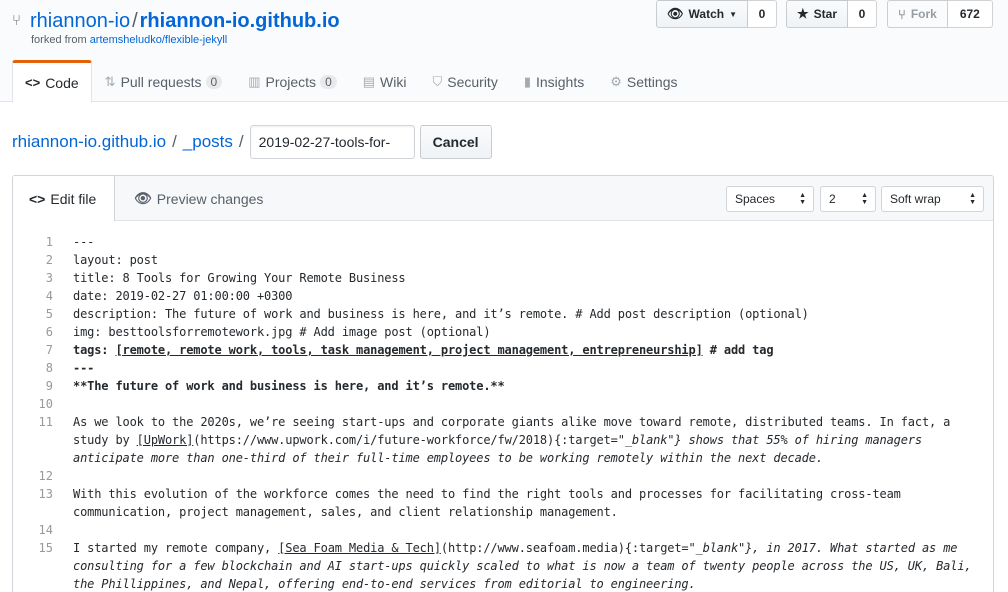  What do you see at coordinates (848, 199) in the screenshot?
I see `indent-size-select: 2 ▲ ▼` at bounding box center [848, 199].